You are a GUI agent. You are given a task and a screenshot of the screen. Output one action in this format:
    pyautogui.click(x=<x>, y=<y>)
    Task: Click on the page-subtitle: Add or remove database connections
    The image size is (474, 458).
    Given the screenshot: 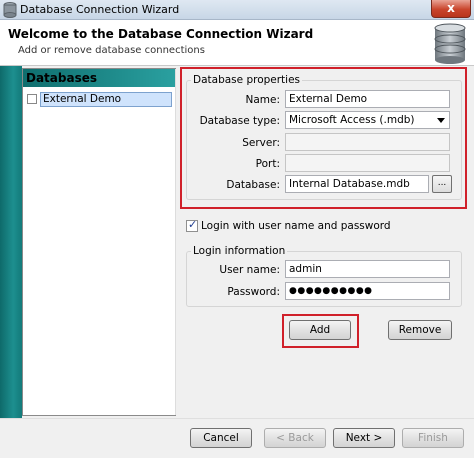 What is the action you would take?
    pyautogui.click(x=111, y=50)
    